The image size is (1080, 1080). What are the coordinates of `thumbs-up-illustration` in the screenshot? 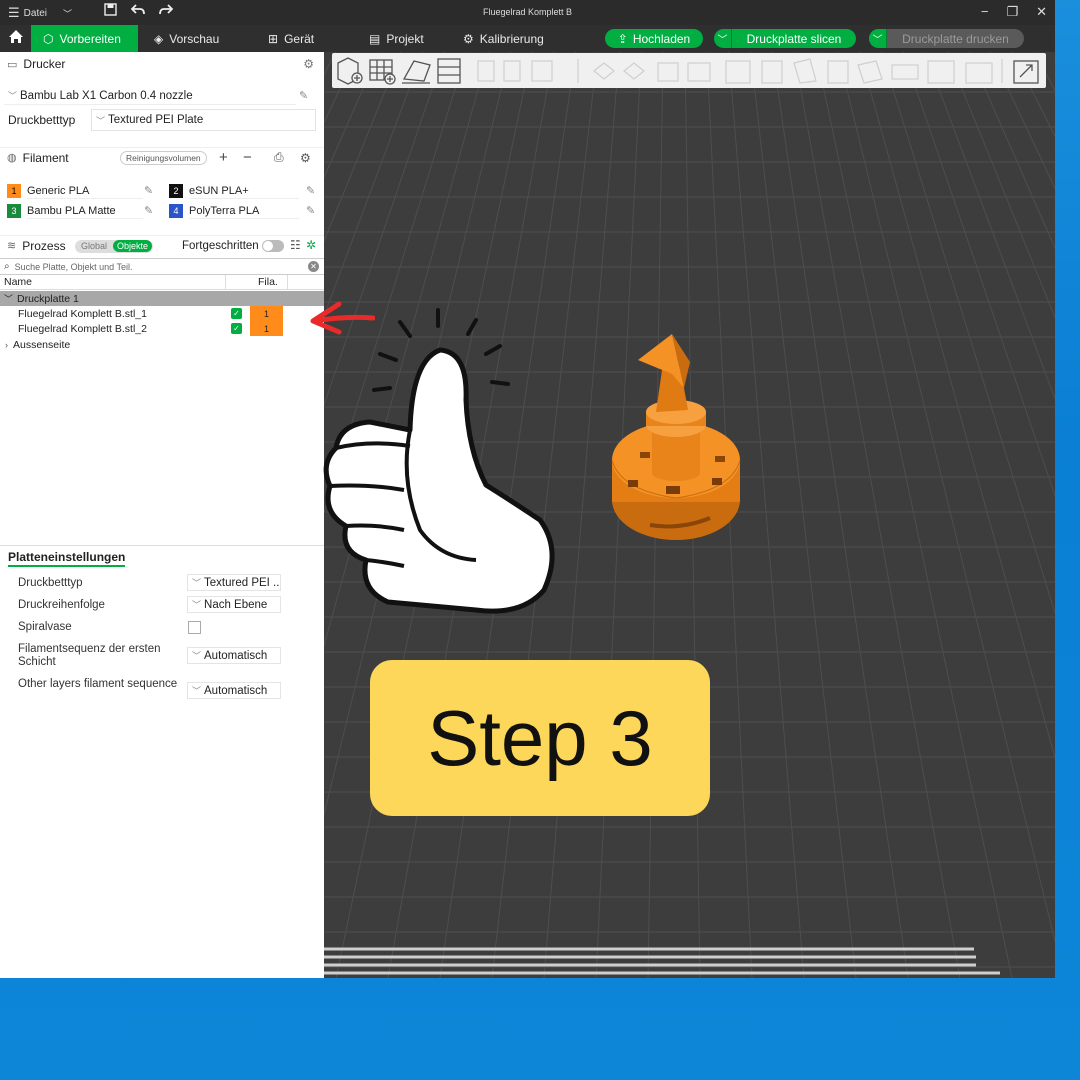 It's located at (439, 461).